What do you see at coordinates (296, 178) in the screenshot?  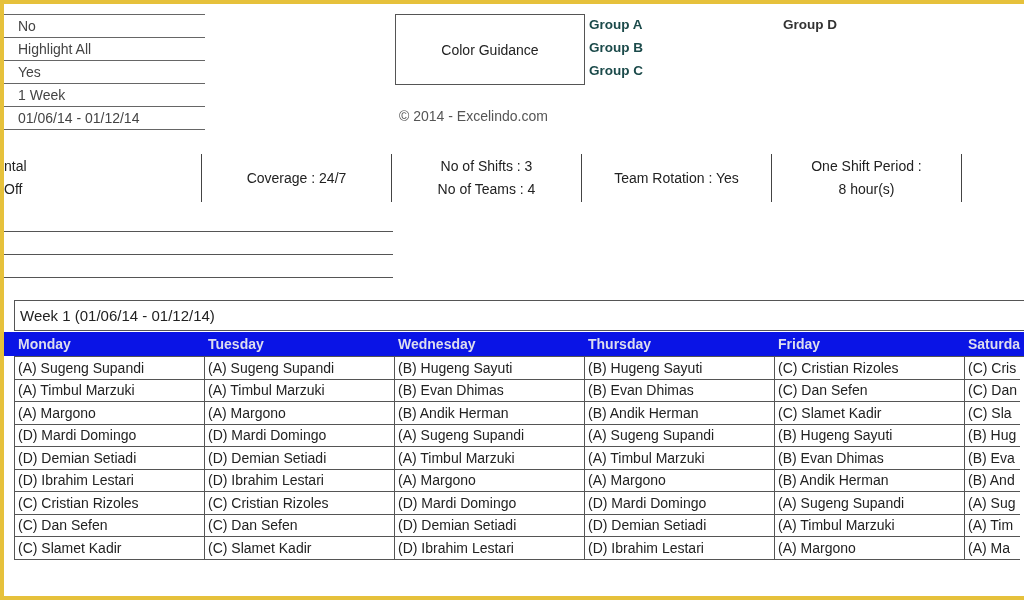 I see `summary-text: Coverage : 24/7` at bounding box center [296, 178].